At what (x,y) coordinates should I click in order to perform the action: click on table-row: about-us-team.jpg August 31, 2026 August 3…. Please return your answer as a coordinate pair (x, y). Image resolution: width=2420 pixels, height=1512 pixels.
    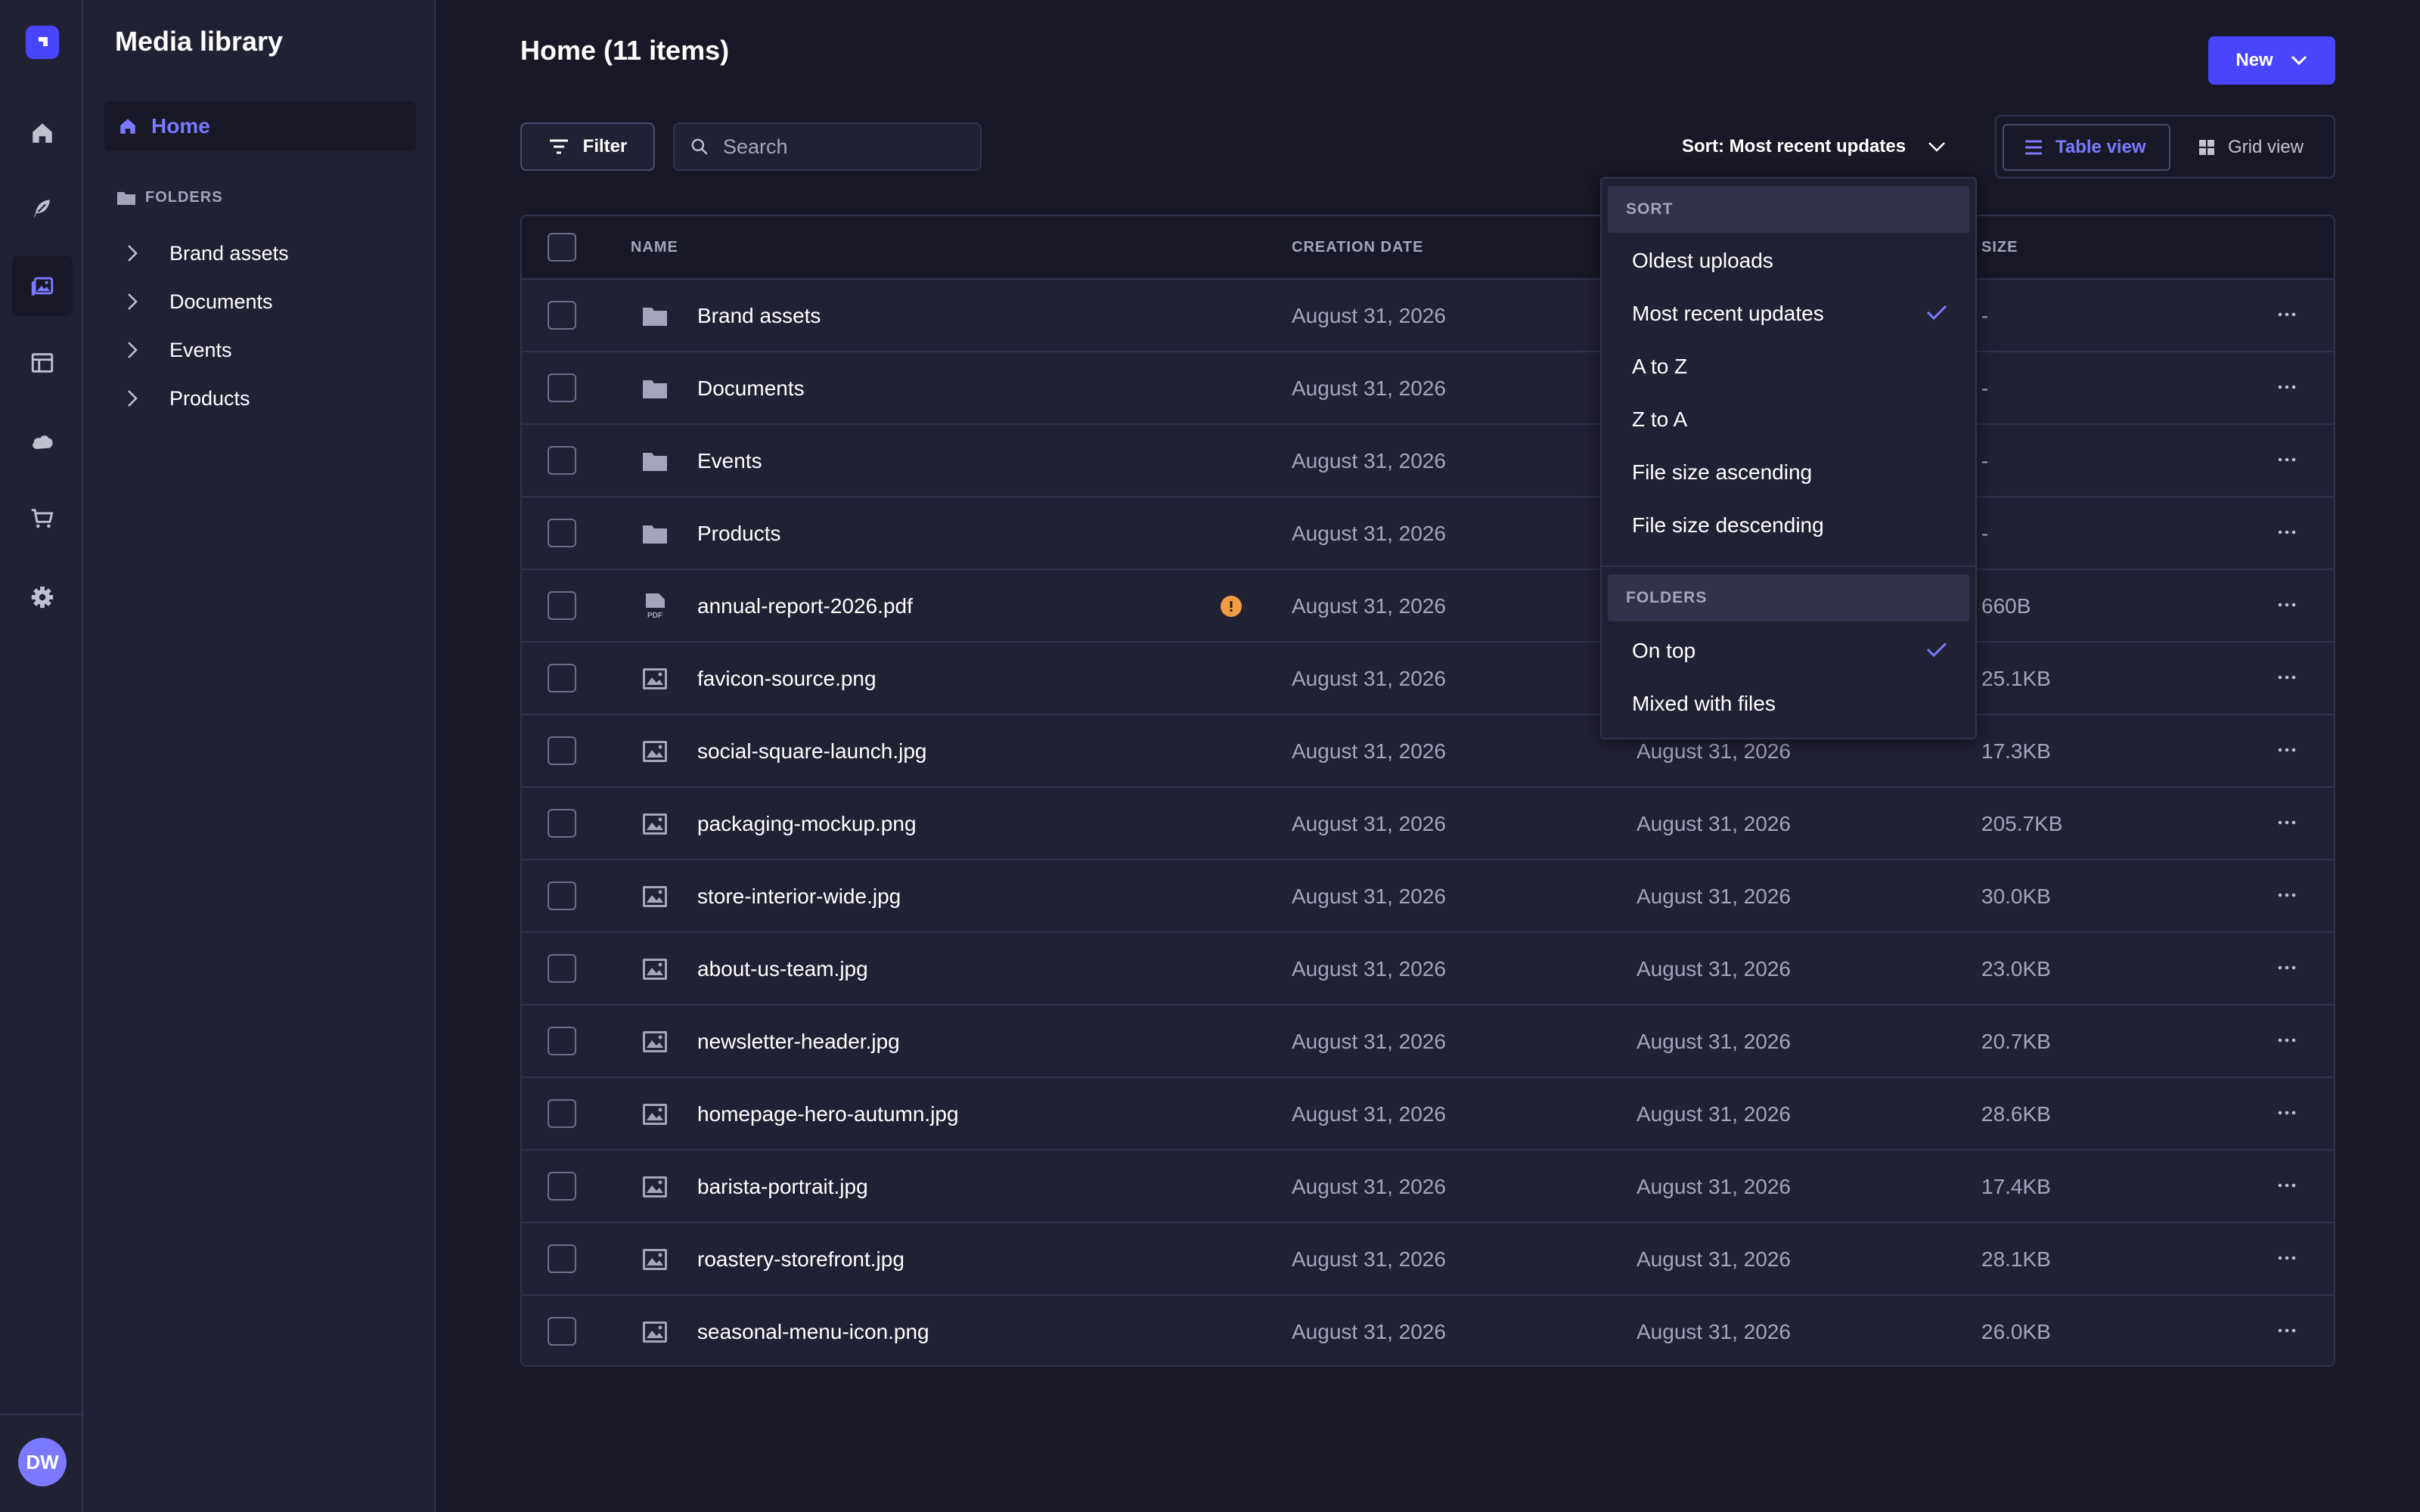
    Looking at the image, I should click on (1428, 967).